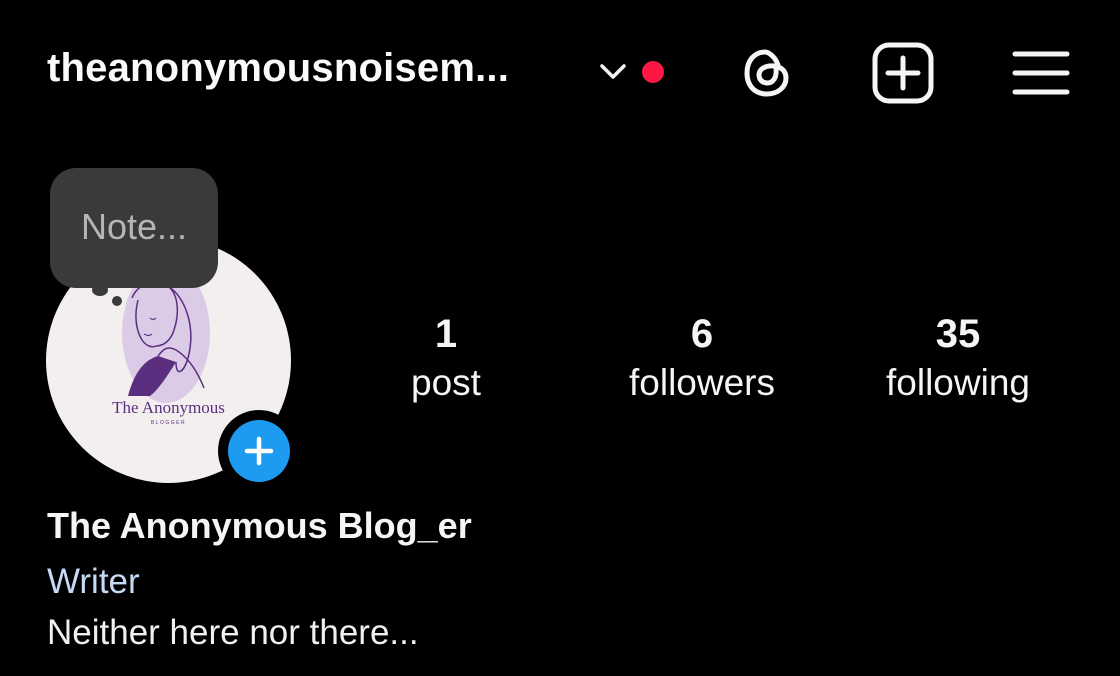  I want to click on stat-following: 35 following, so click(958, 359).